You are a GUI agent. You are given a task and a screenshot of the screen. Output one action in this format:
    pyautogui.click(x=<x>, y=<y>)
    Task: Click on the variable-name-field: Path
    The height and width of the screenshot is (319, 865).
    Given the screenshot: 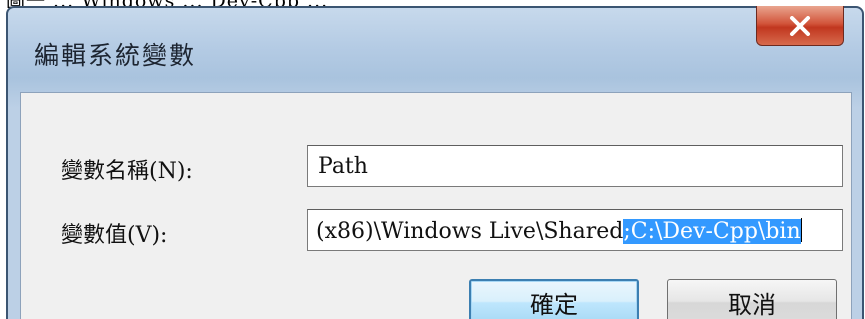 What is the action you would take?
    pyautogui.click(x=575, y=166)
    